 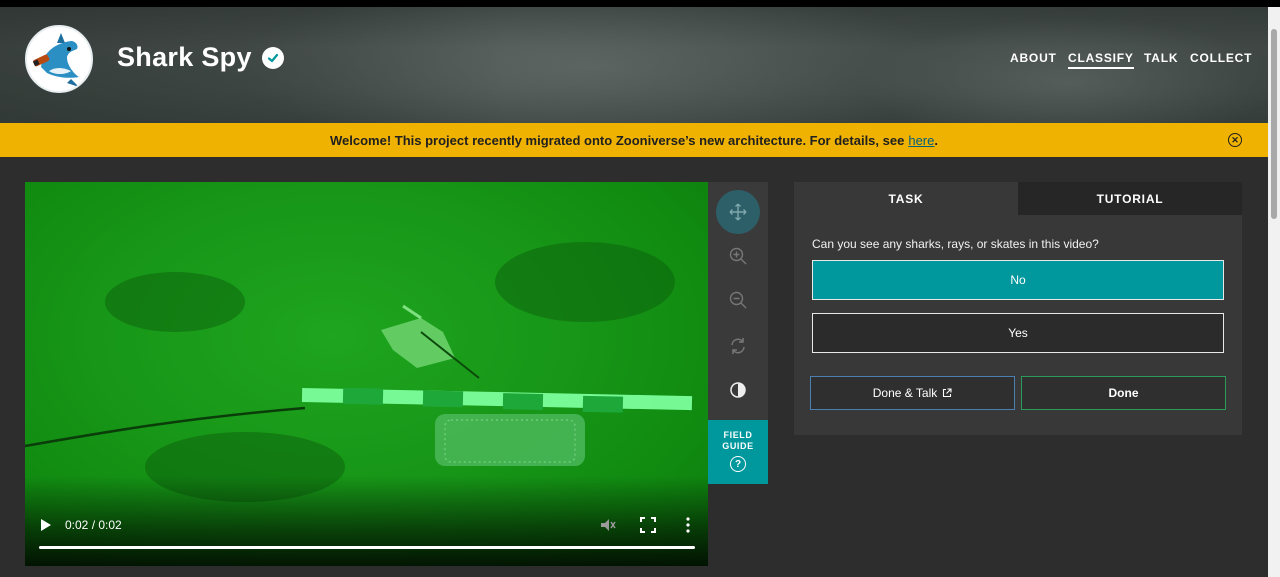 I want to click on answer-no: No, so click(x=1018, y=280).